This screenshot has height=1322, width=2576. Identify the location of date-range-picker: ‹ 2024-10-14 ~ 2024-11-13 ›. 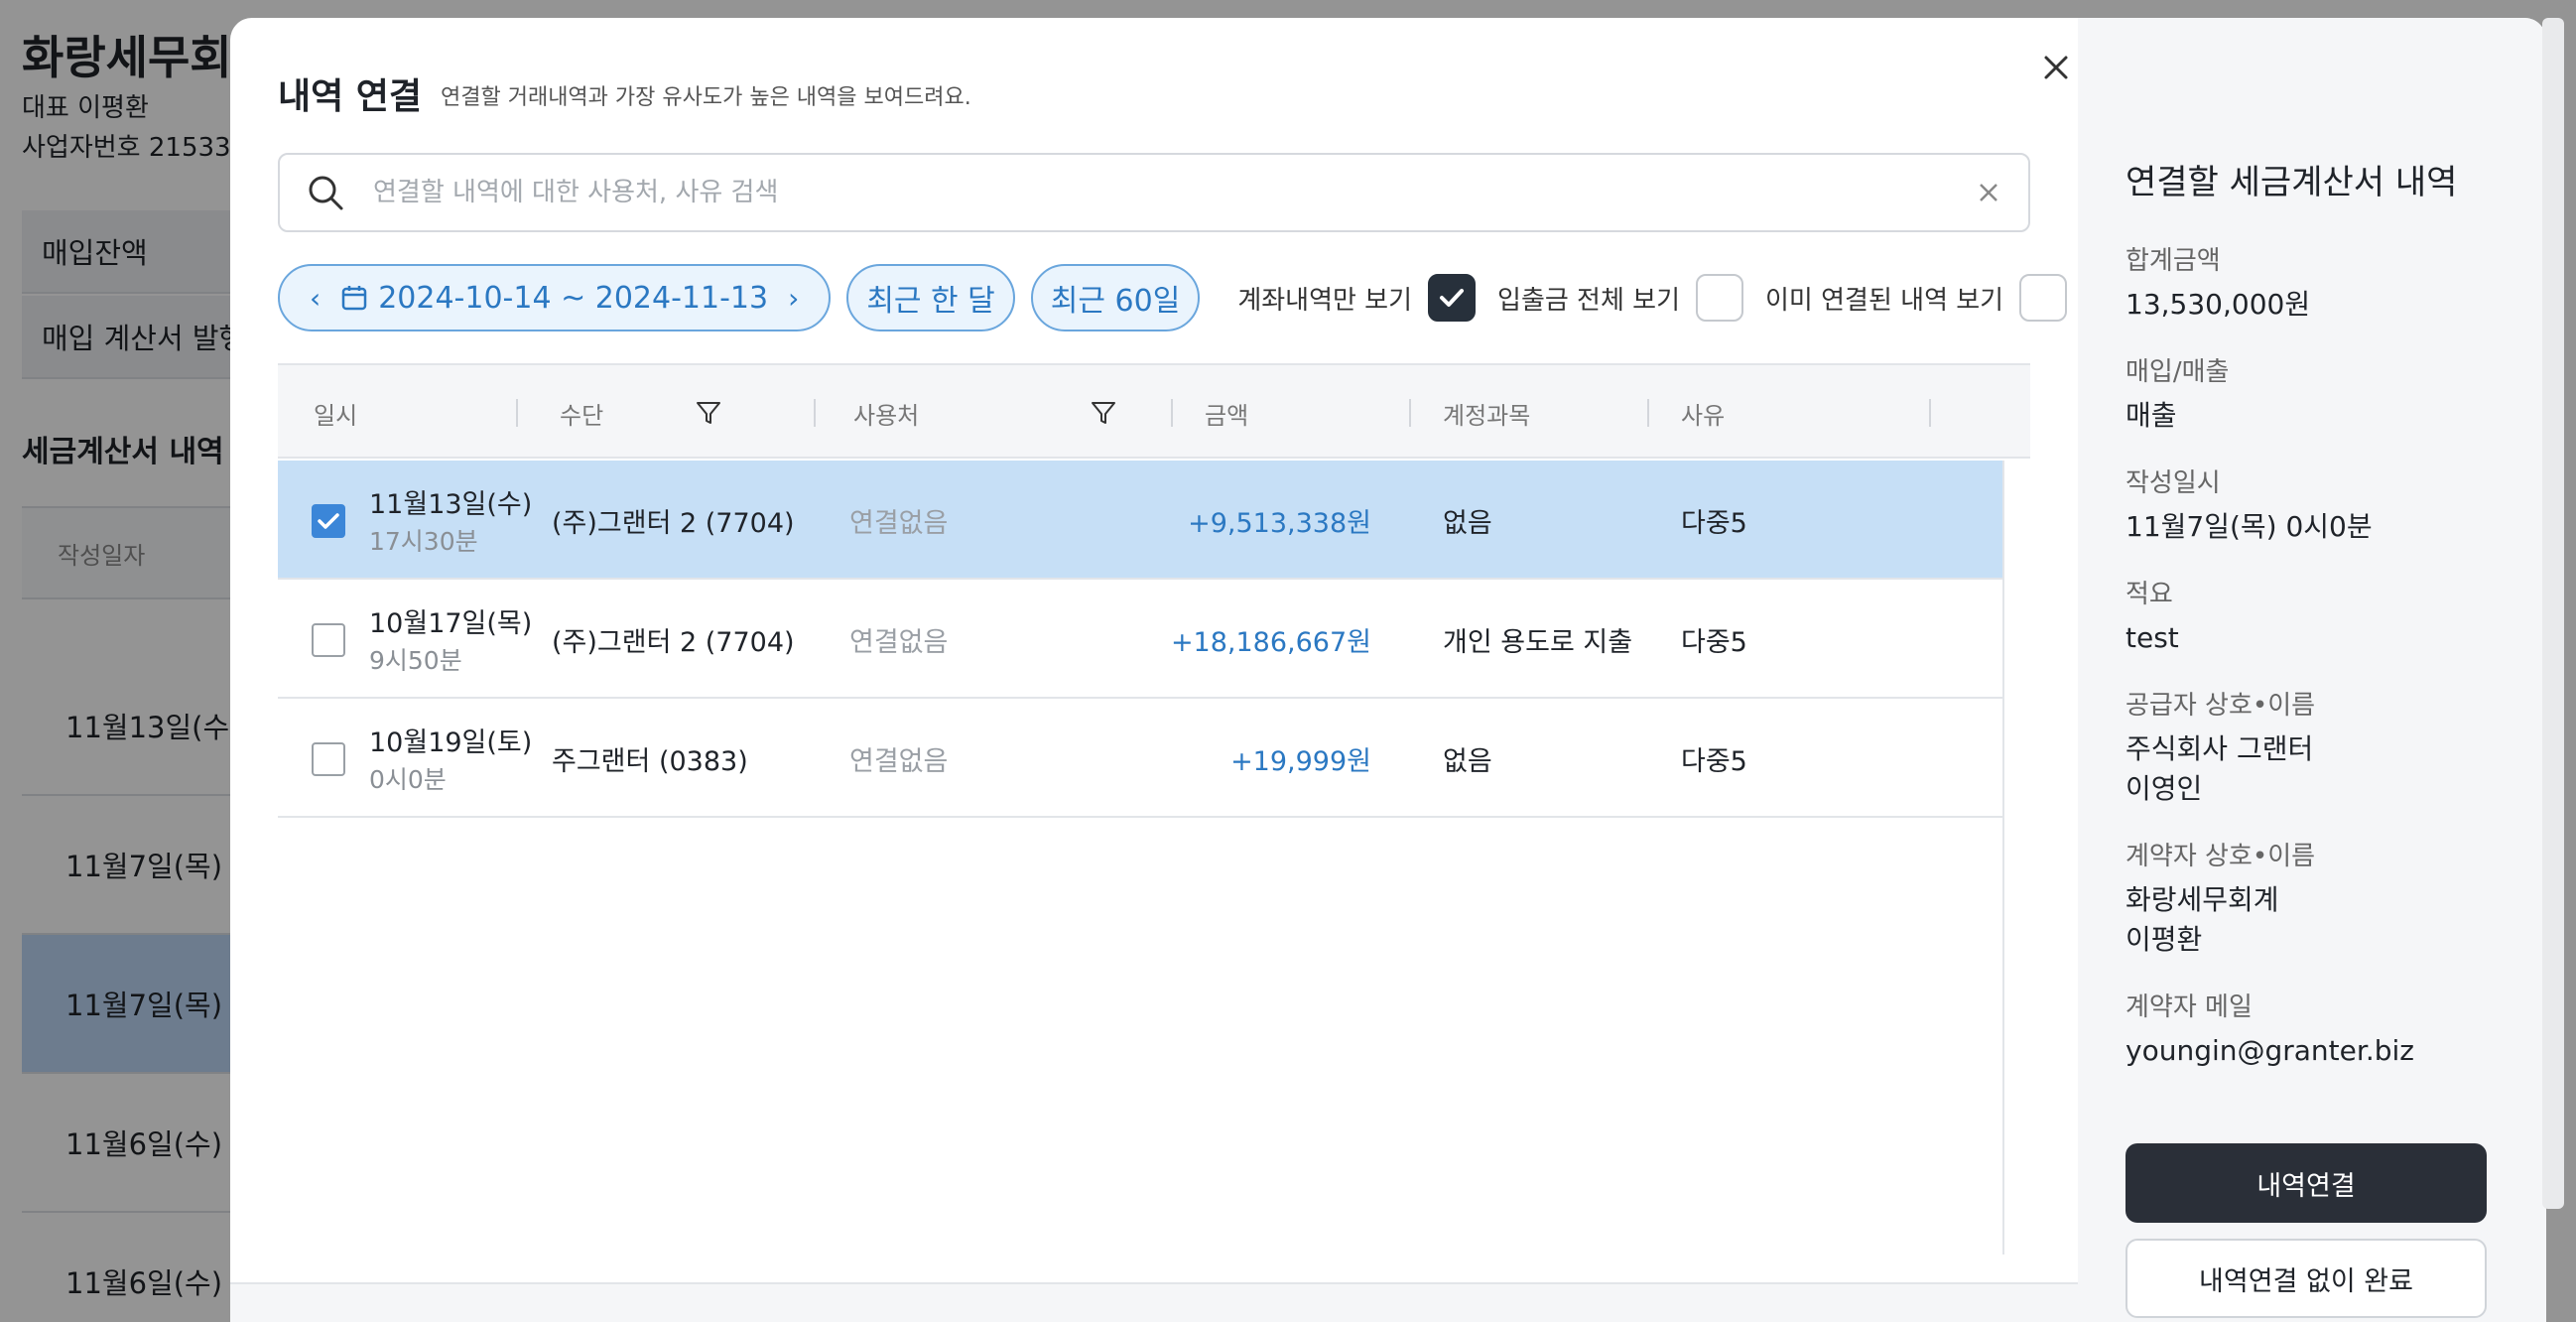
(555, 298).